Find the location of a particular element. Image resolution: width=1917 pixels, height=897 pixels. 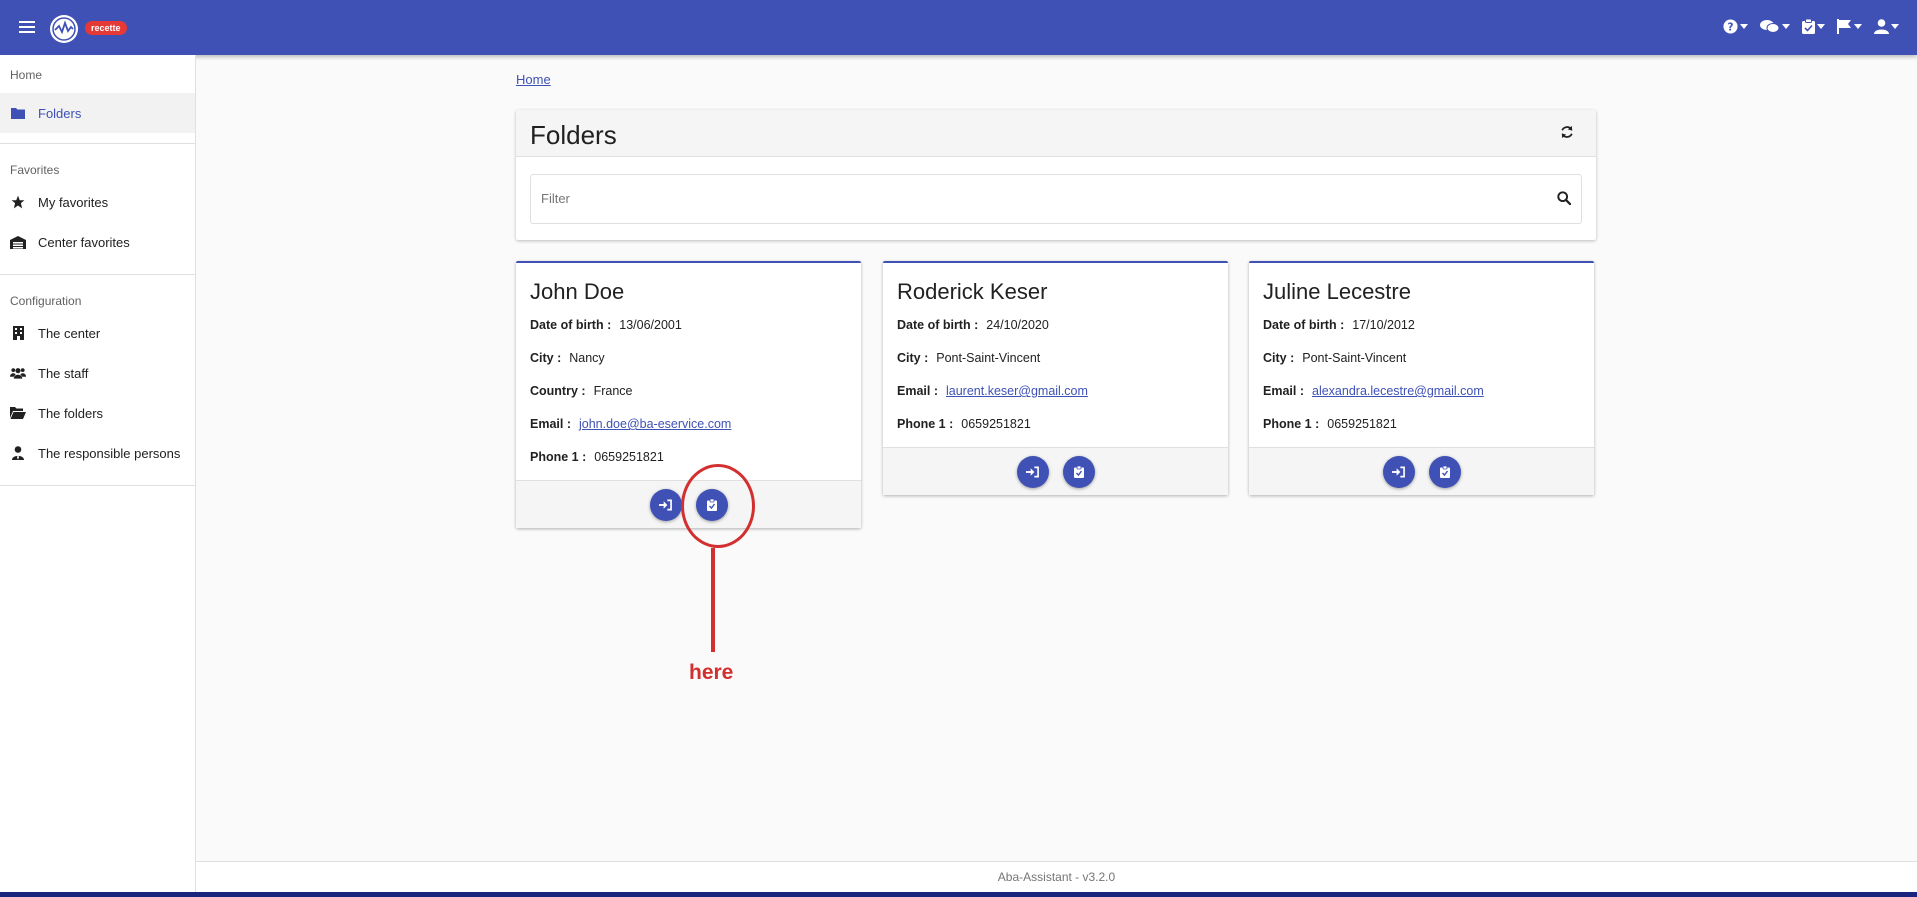

sidebar-item-label: The center is located at coordinates (69, 333).